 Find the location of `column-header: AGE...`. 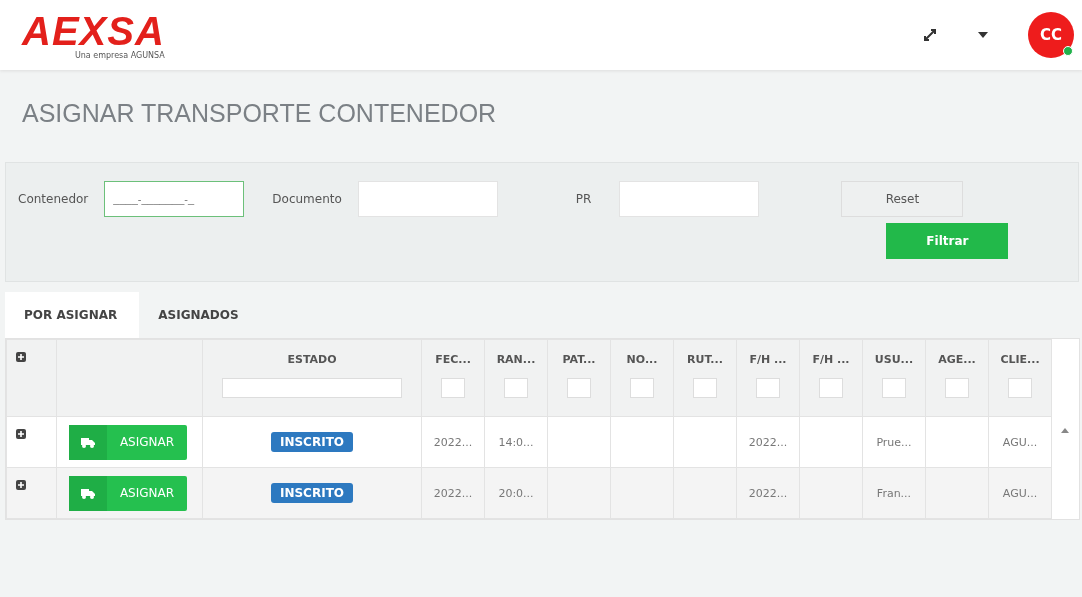

column-header: AGE... is located at coordinates (957, 359).